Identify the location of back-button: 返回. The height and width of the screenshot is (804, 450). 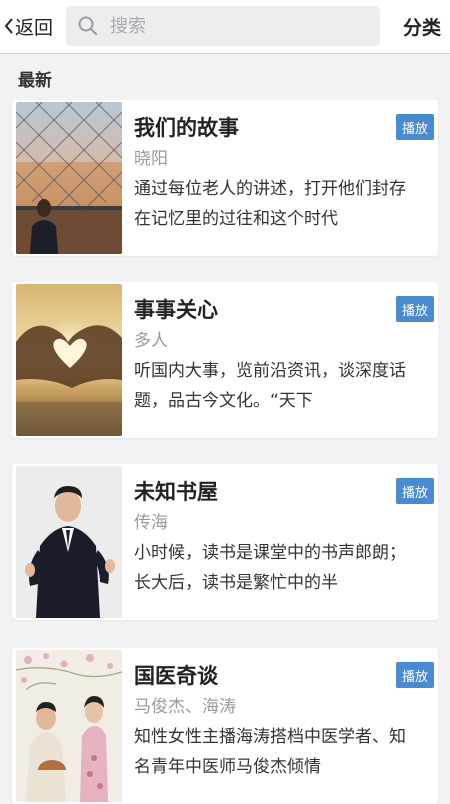
(28, 26).